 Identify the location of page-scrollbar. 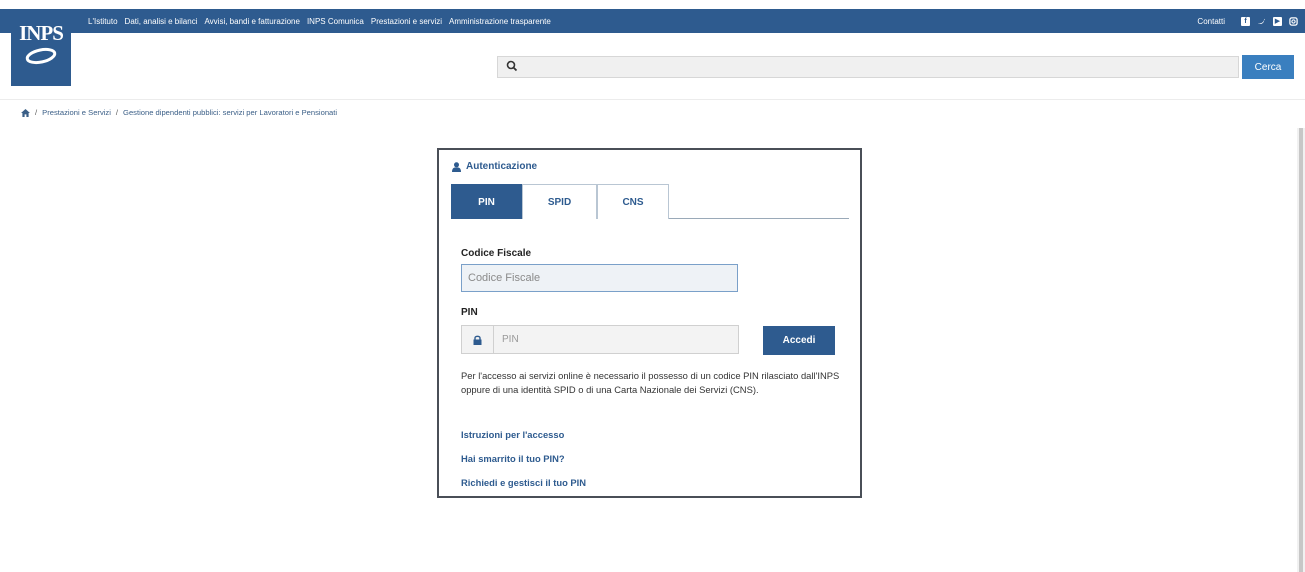
(1301, 350).